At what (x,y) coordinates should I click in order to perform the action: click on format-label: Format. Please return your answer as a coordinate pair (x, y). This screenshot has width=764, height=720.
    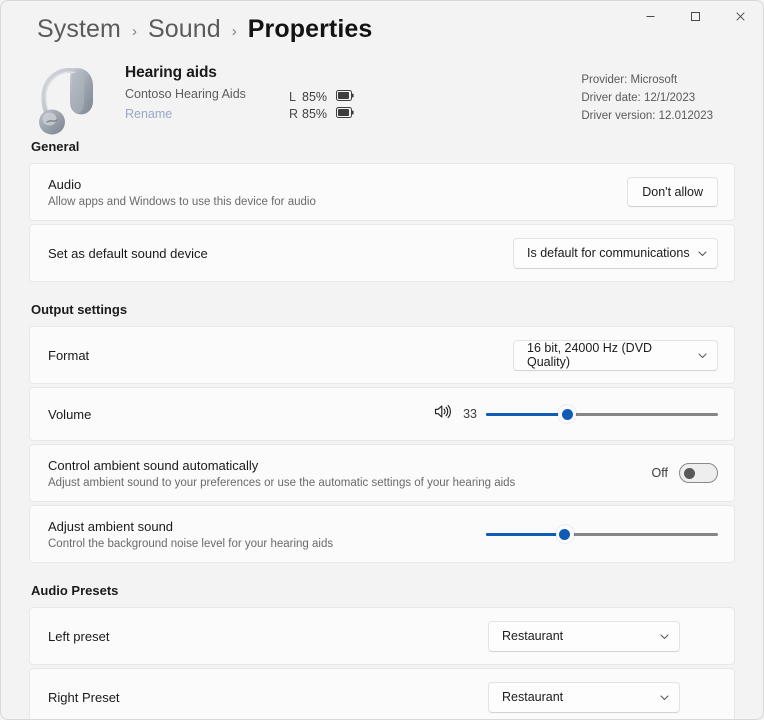
    Looking at the image, I should click on (69, 355).